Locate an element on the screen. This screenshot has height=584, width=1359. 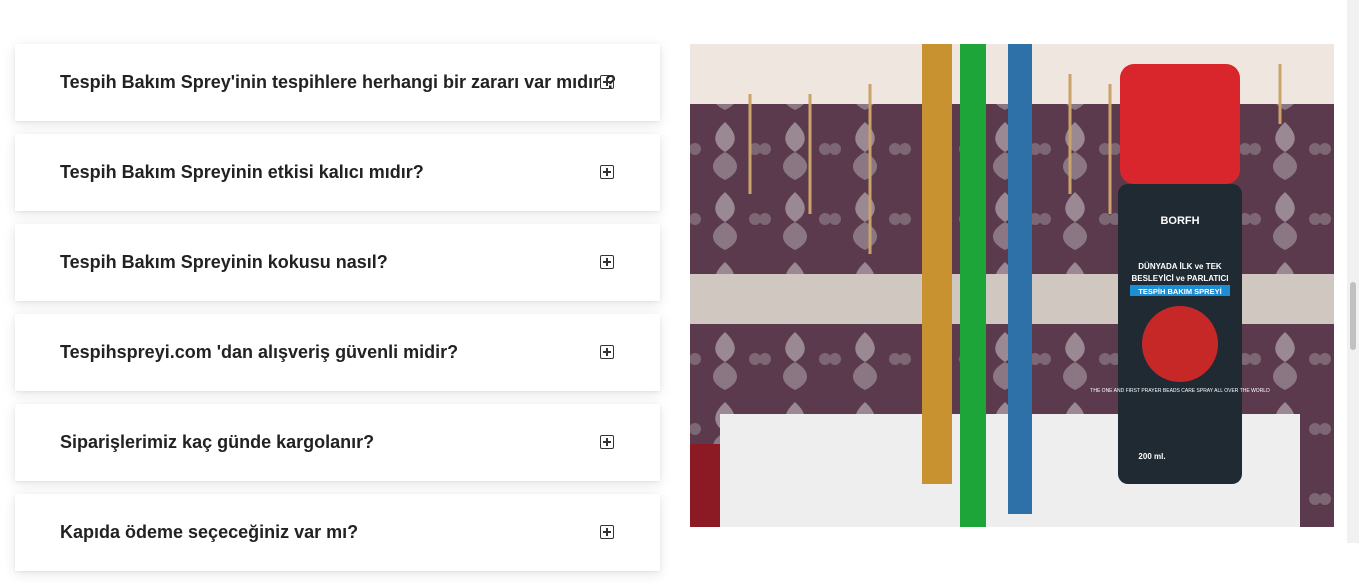
can-line-1: DÜNYADA İLK ve TEK is located at coordinates (1180, 266).